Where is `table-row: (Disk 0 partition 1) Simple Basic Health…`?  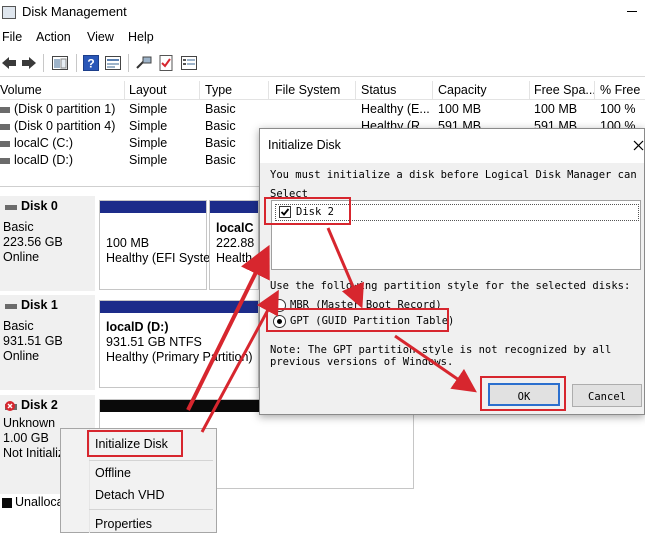
table-row: (Disk 0 partition 1) Simple Basic Health… is located at coordinates (322, 109).